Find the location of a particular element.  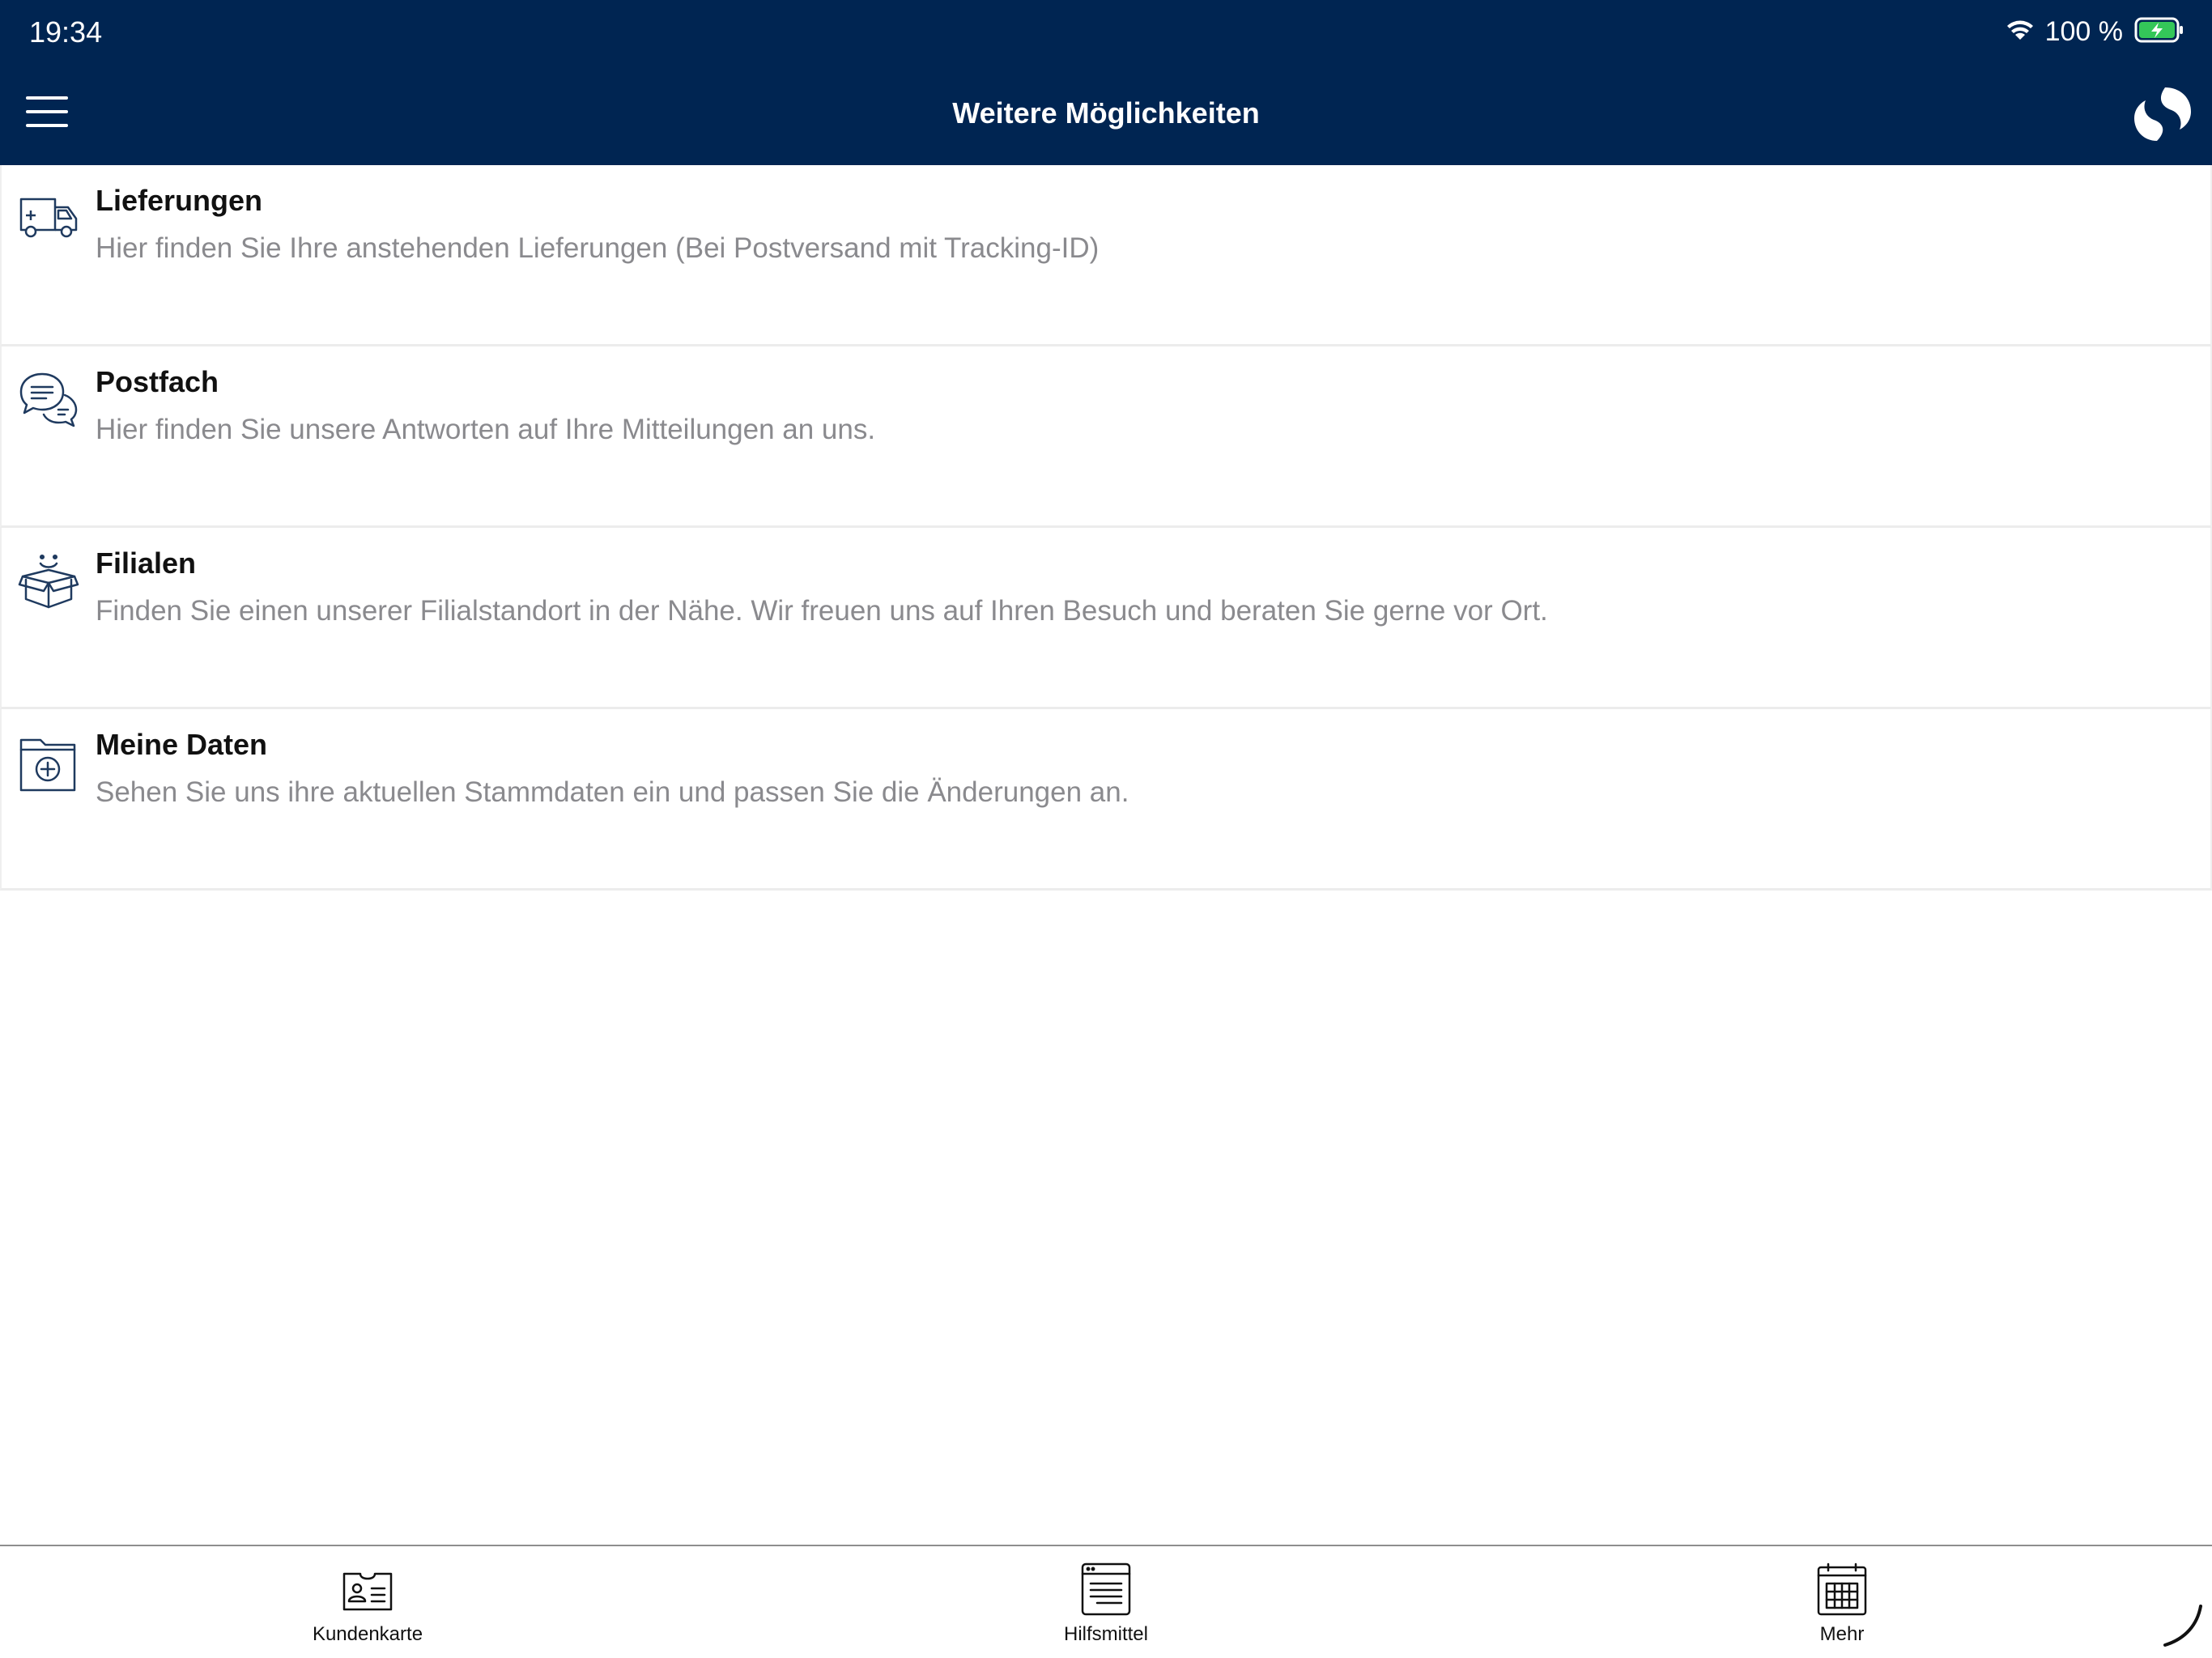

curve-stroke-icon is located at coordinates (2182, 1625).